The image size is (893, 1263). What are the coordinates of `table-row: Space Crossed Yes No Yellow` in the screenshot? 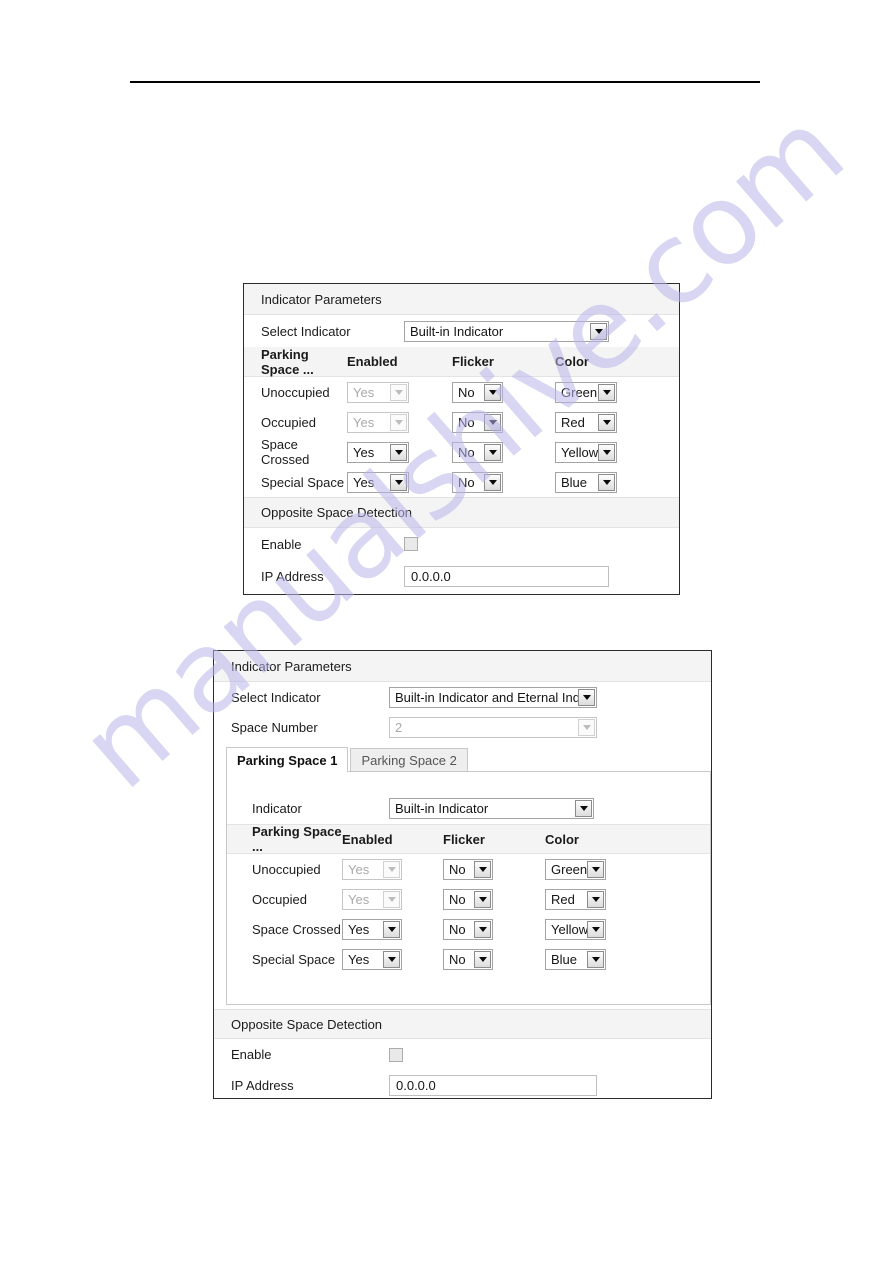 It's located at (461, 452).